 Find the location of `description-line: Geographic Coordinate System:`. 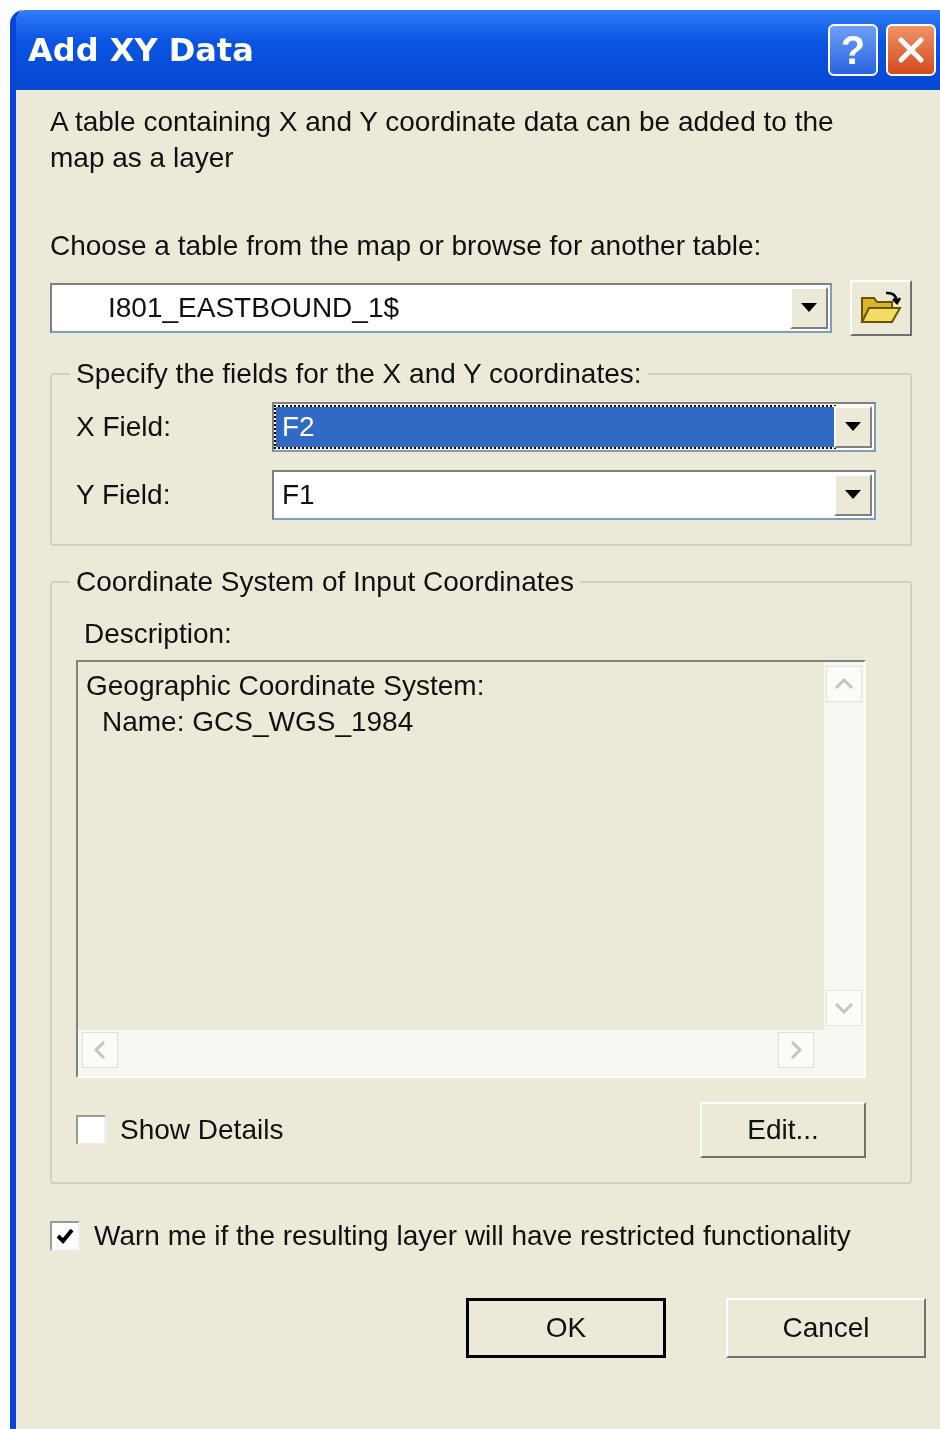

description-line: Geographic Coordinate System: is located at coordinates (286, 686).